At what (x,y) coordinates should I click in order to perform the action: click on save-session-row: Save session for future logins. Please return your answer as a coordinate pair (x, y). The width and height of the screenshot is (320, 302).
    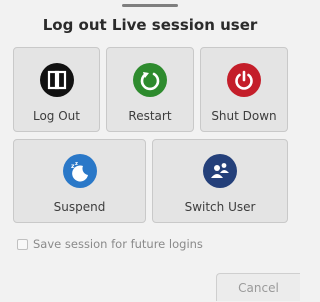
    Looking at the image, I should click on (110, 244).